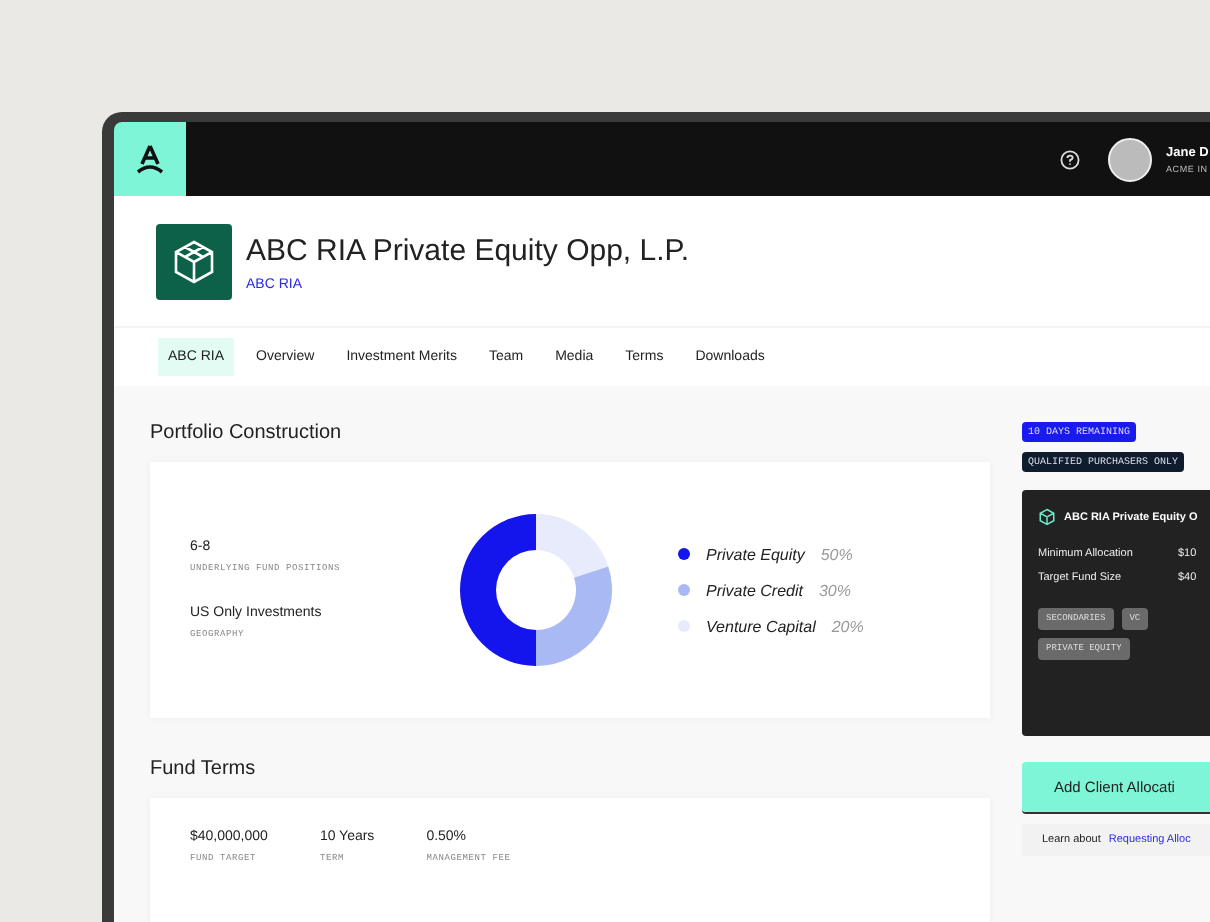 This screenshot has height=922, width=1210. I want to click on section-title: Fund Terms, so click(203, 769).